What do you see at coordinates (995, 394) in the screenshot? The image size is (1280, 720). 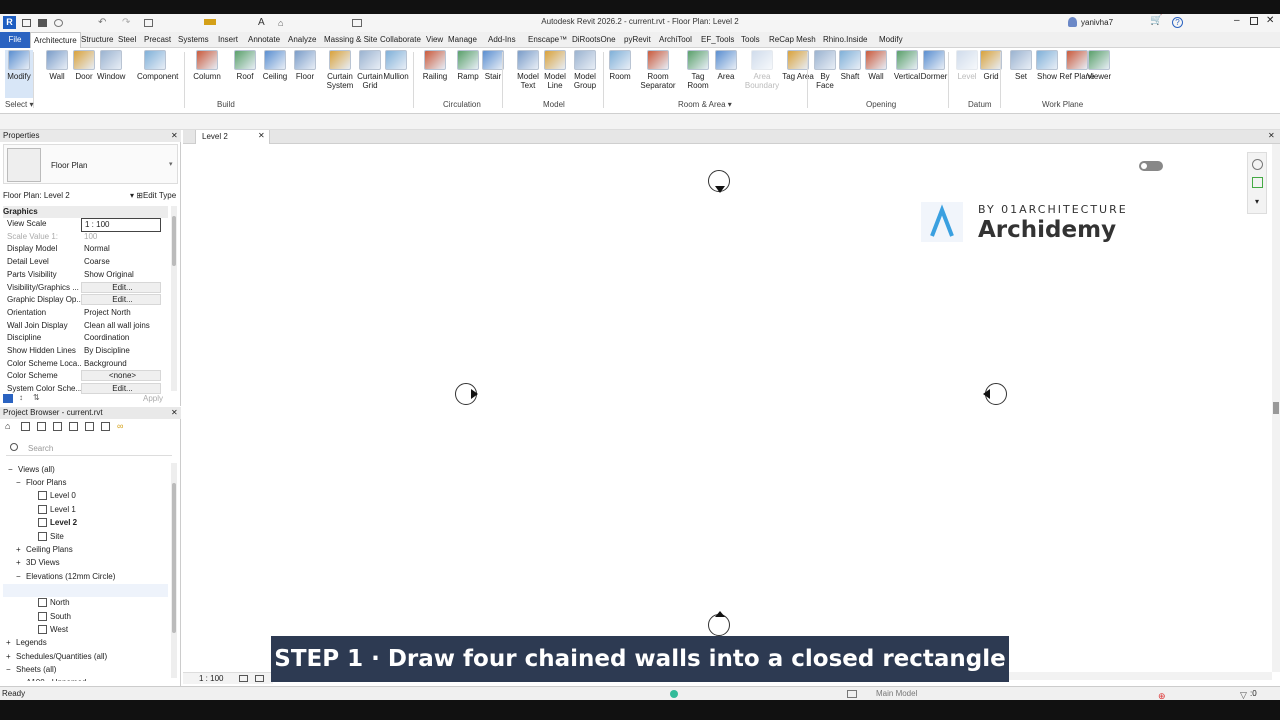 I see `elevation-marker-east` at bounding box center [995, 394].